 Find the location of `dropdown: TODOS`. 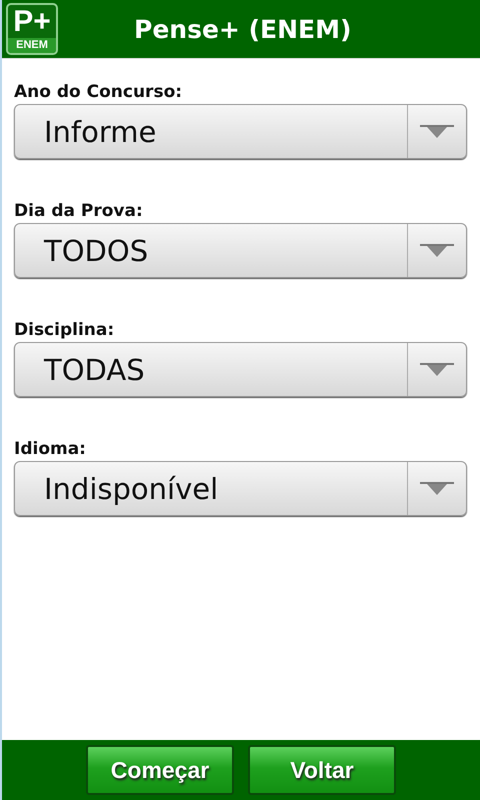

dropdown: TODOS is located at coordinates (240, 250).